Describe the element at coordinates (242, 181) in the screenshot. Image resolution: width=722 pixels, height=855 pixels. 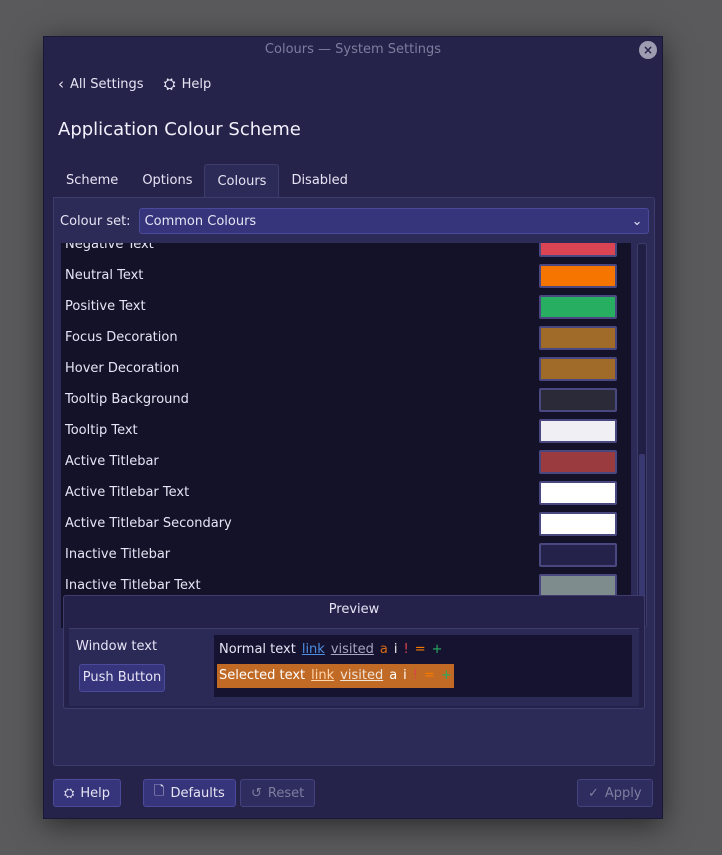
I see `tab-colours: Colours` at that location.